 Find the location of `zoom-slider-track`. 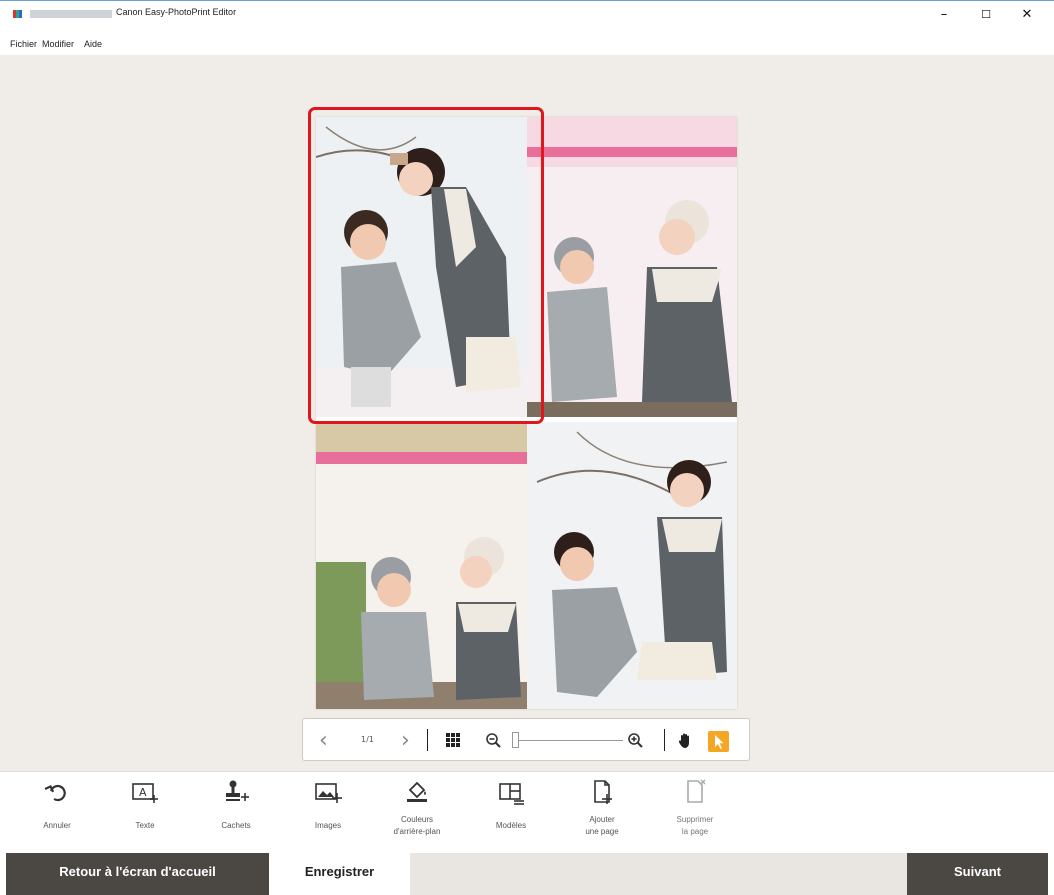

zoom-slider-track is located at coordinates (570, 740).